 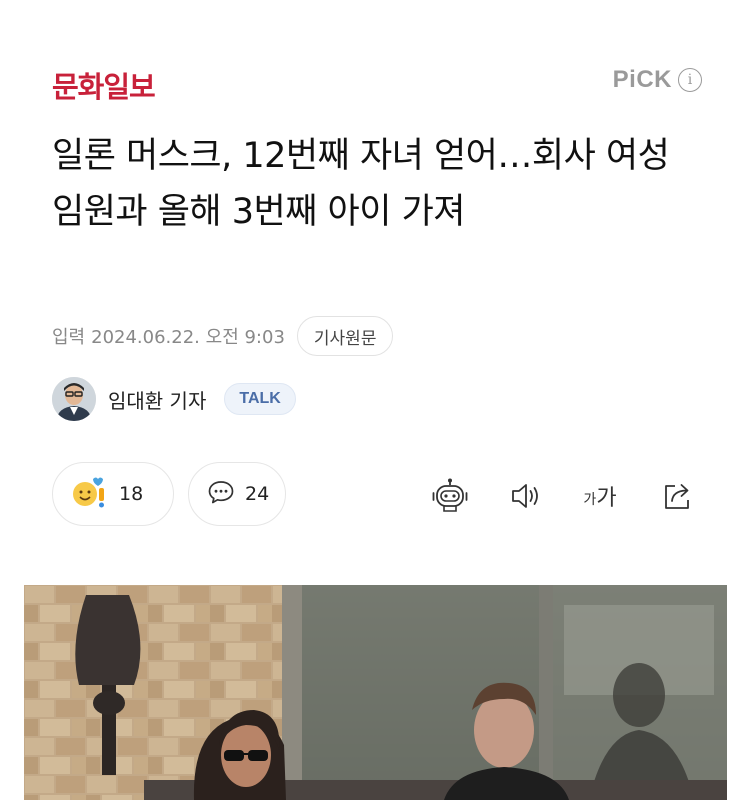 What do you see at coordinates (377, 83) in the screenshot?
I see `article-header: 문화일보 PiCK i` at bounding box center [377, 83].